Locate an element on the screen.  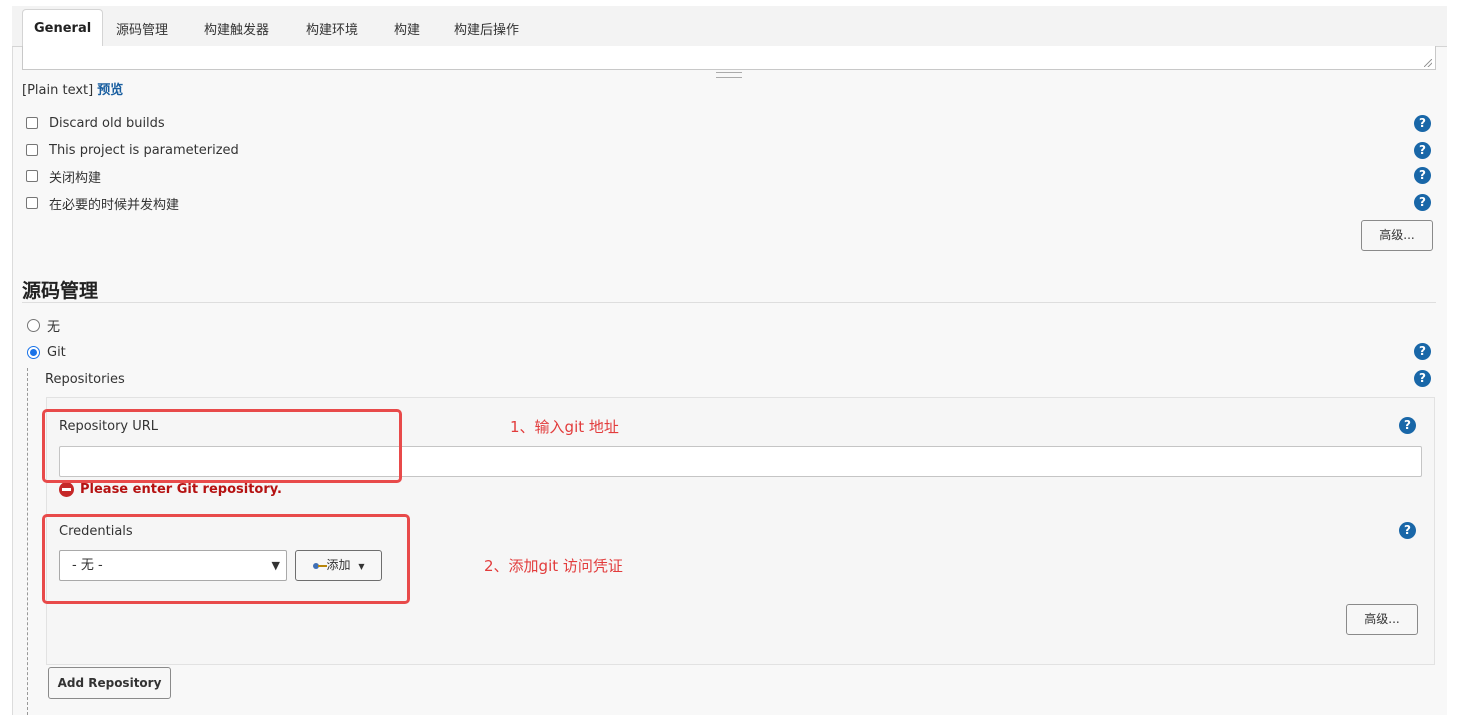
option-discard-old-builds: Discard old builds is located at coordinates (95, 123).